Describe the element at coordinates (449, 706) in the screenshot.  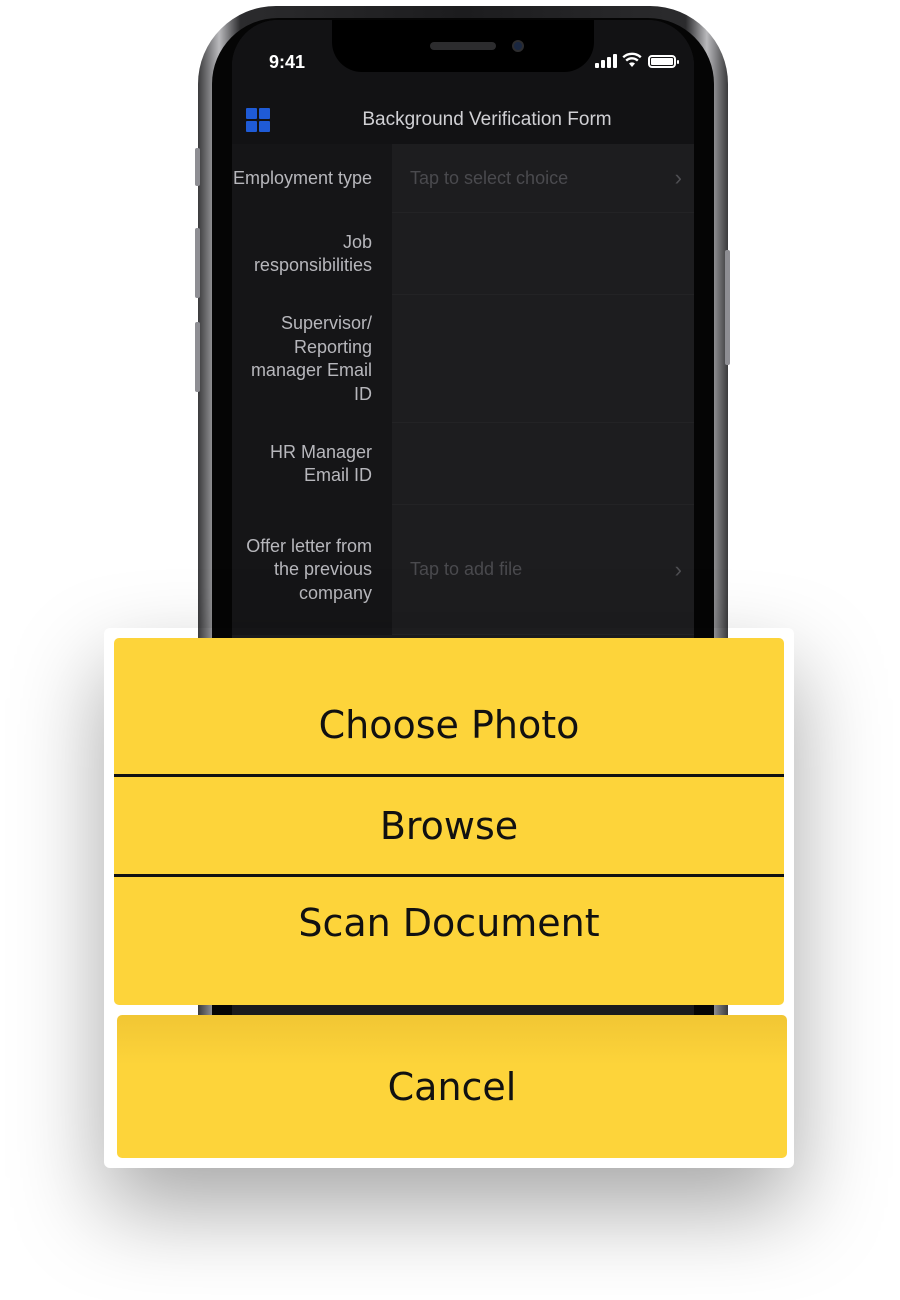
I see `choose-photo-button: Choose Photo` at that location.